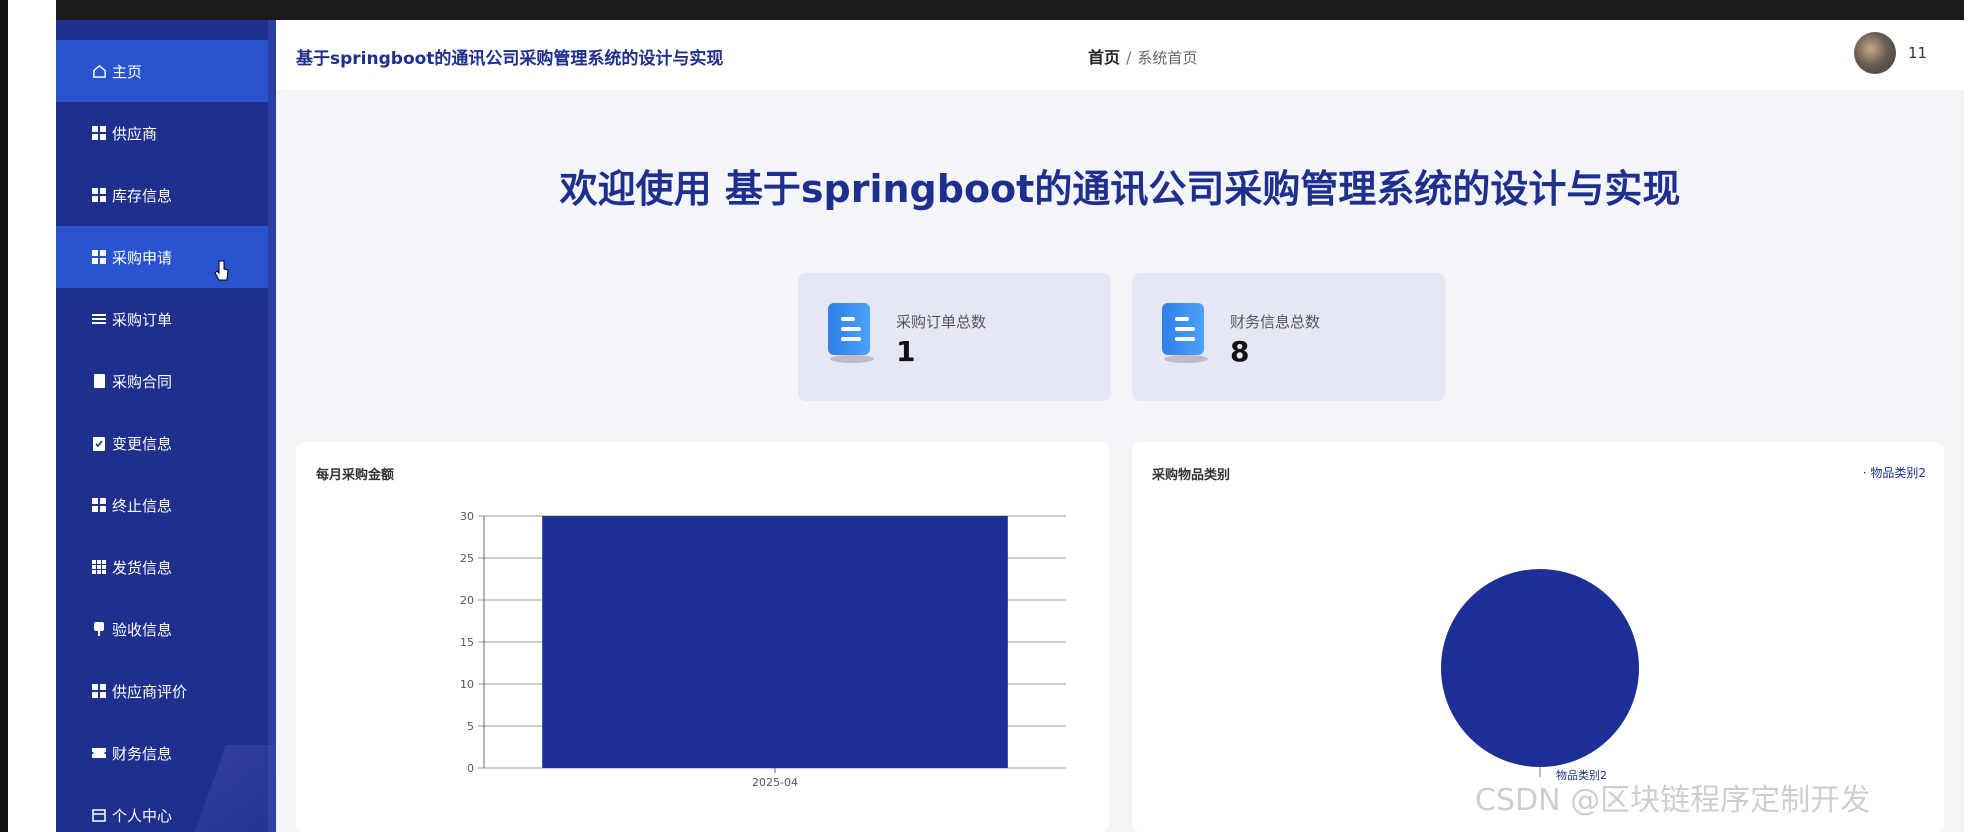 This screenshot has height=832, width=1970. What do you see at coordinates (142, 567) in the screenshot?
I see `sidebar-item-label: 发货信息` at bounding box center [142, 567].